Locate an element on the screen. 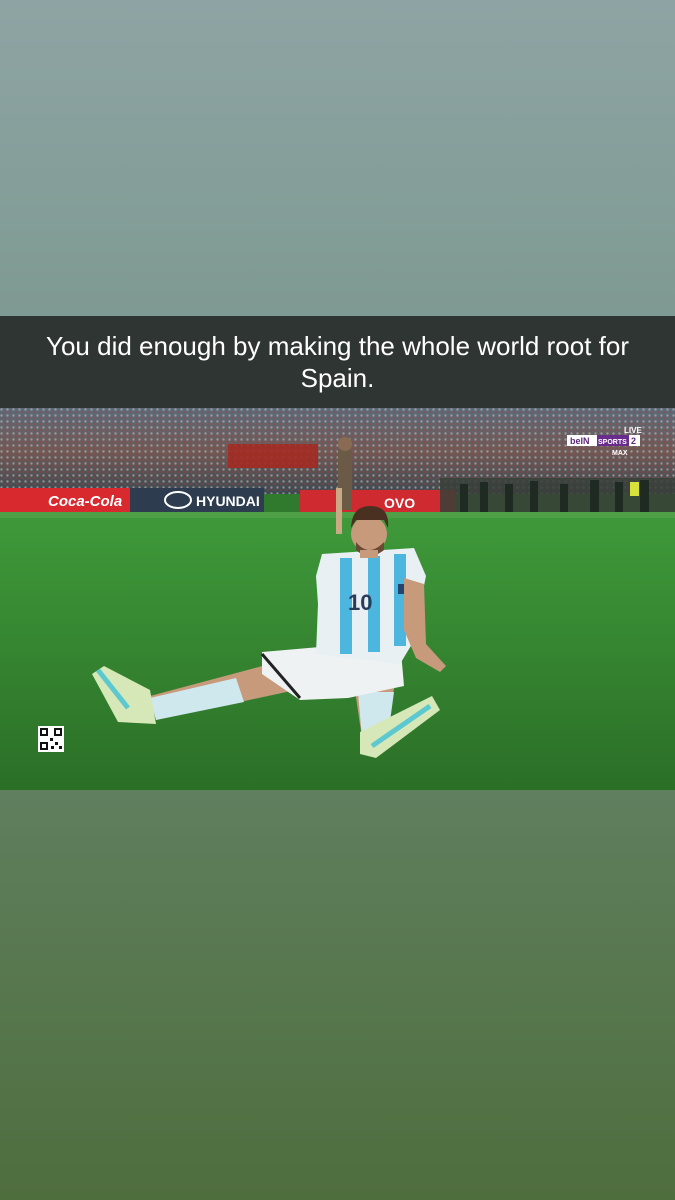  qr-code-icon is located at coordinates (51, 739).